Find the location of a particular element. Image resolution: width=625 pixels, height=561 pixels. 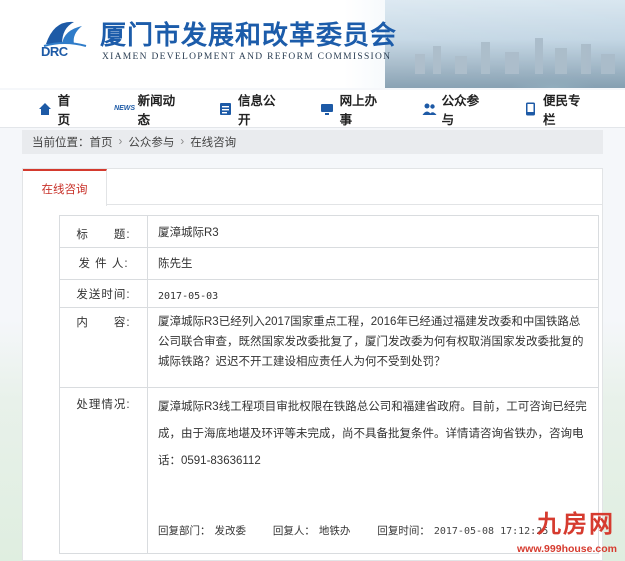

nav-item-label: 信息公开 is located at coordinates (256, 110).